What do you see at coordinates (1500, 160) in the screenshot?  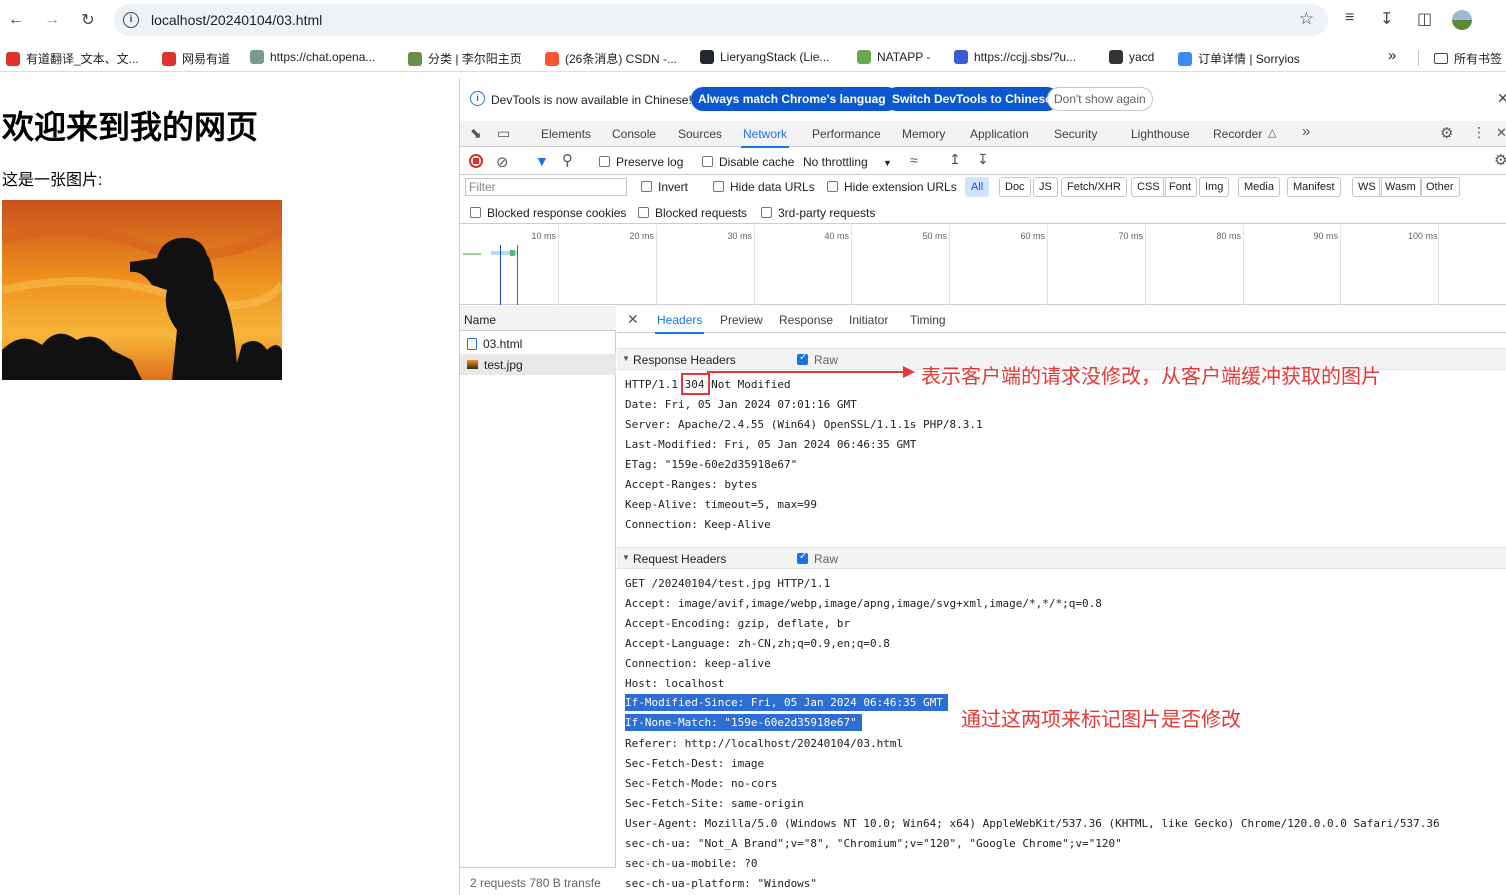 I see `network-settings-icon: ⚙` at bounding box center [1500, 160].